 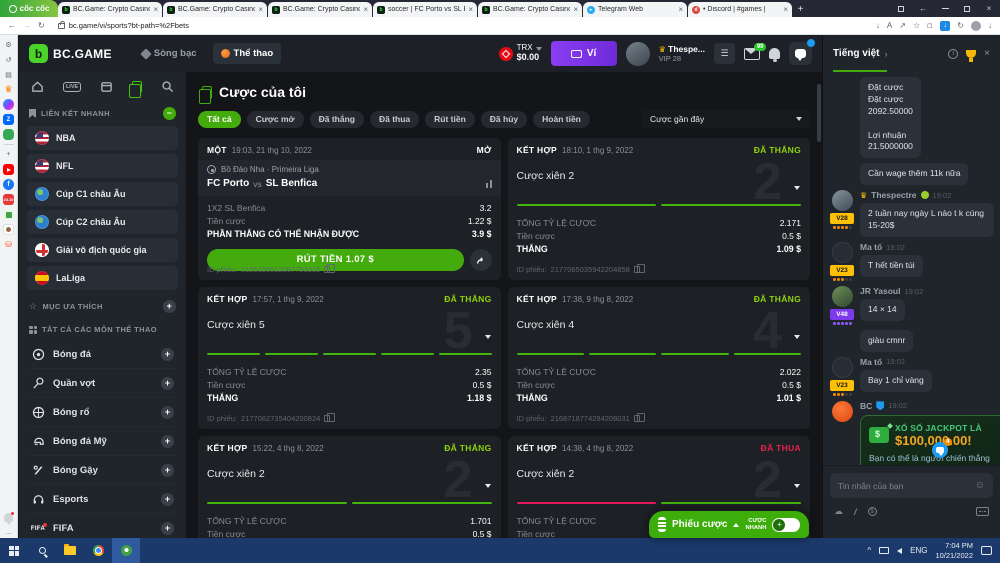 I want to click on back-icon: ←, so click(x=12, y=25).